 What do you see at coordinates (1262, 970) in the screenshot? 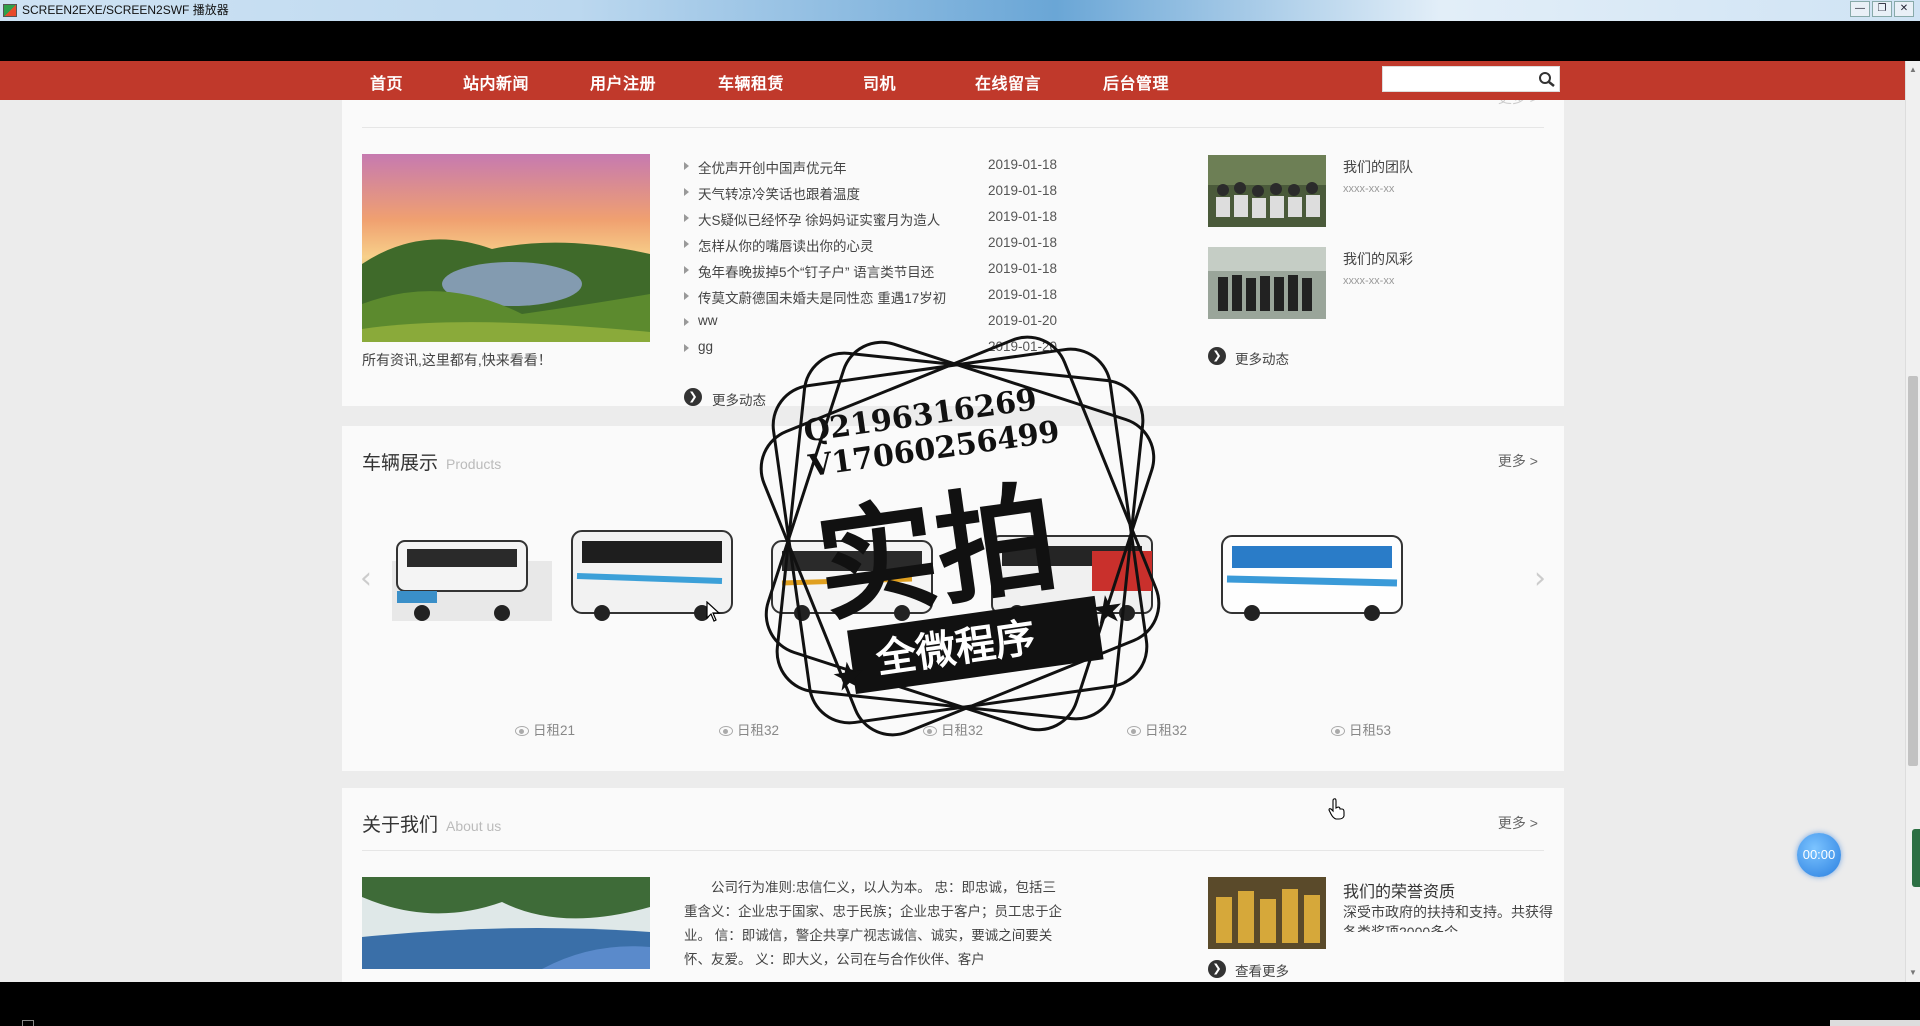
I see `honor-see-more: 查看更多` at bounding box center [1262, 970].